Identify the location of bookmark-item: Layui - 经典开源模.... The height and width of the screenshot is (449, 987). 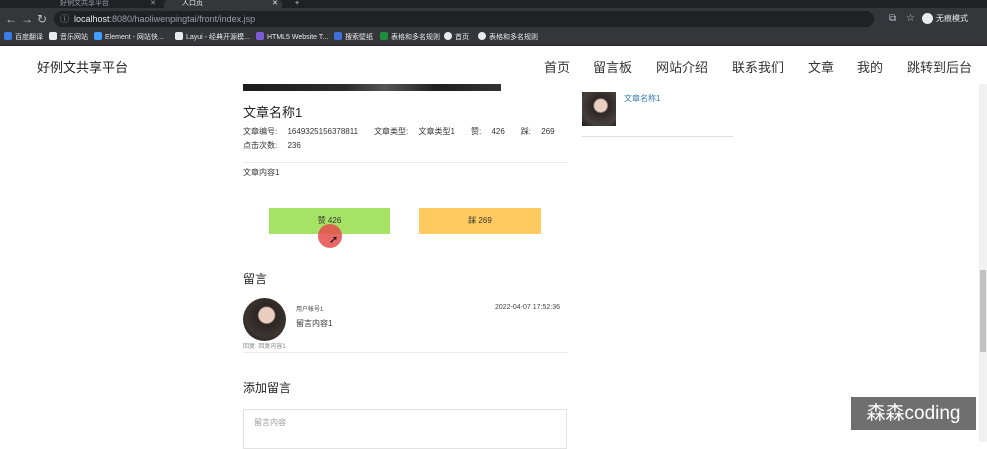
(212, 38).